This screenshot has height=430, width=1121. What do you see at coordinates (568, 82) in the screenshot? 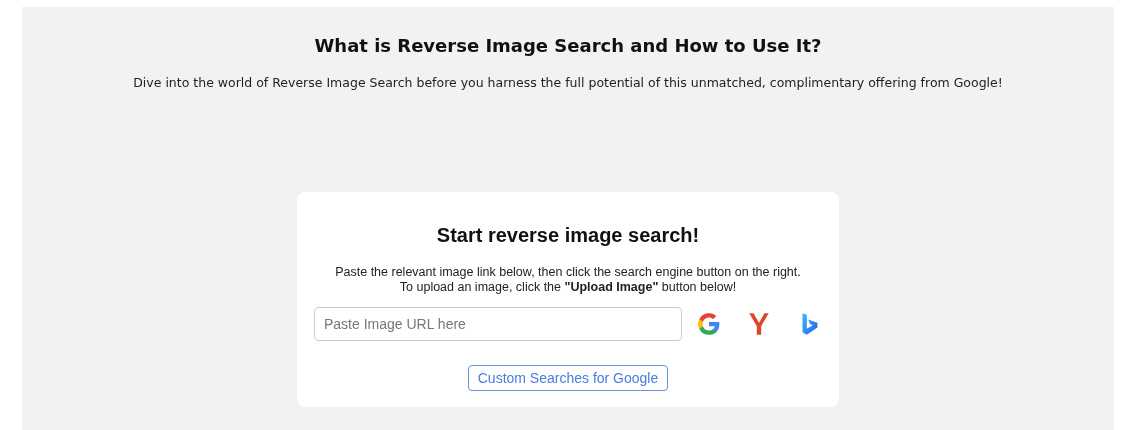
I see `intro-text: Dive into the world of Reverse Image Search before you harness the full potential of this unmatched, complimentary offering from Google!` at bounding box center [568, 82].